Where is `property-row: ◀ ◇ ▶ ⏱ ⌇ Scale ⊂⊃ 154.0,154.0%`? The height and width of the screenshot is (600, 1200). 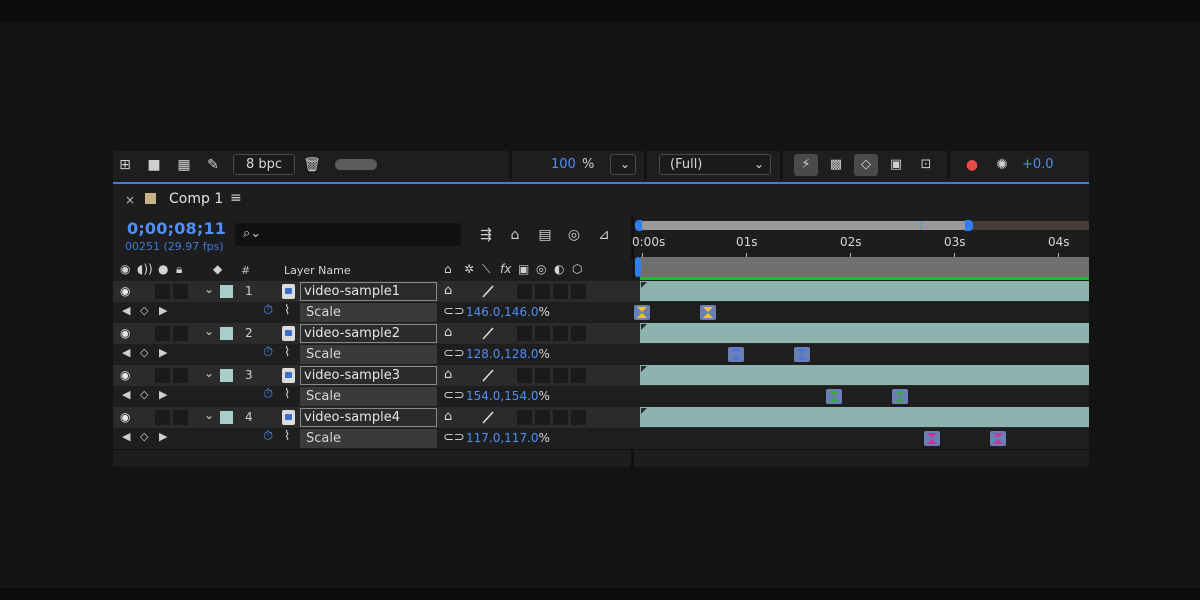 property-row: ◀ ◇ ▶ ⏱ ⌇ Scale ⊂⊃ 154.0,154.0% is located at coordinates (601, 396).